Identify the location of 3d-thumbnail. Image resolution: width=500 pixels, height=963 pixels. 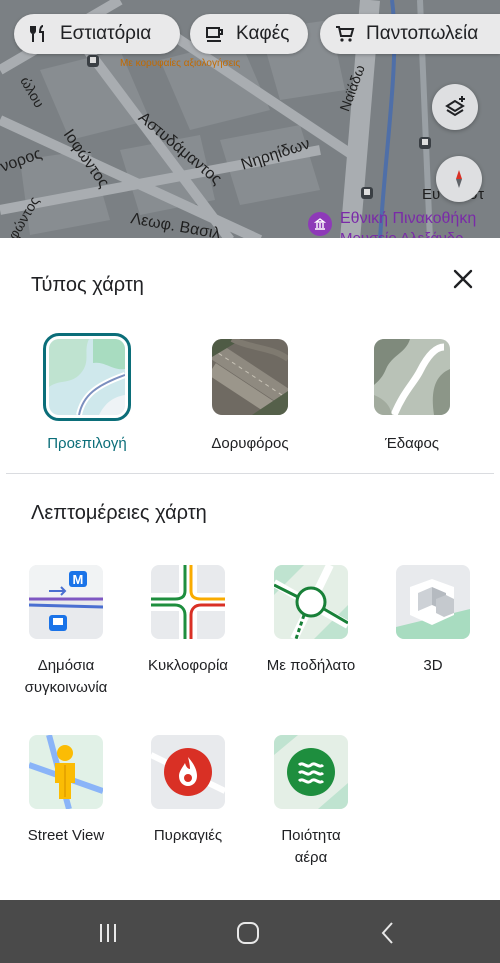
(433, 602).